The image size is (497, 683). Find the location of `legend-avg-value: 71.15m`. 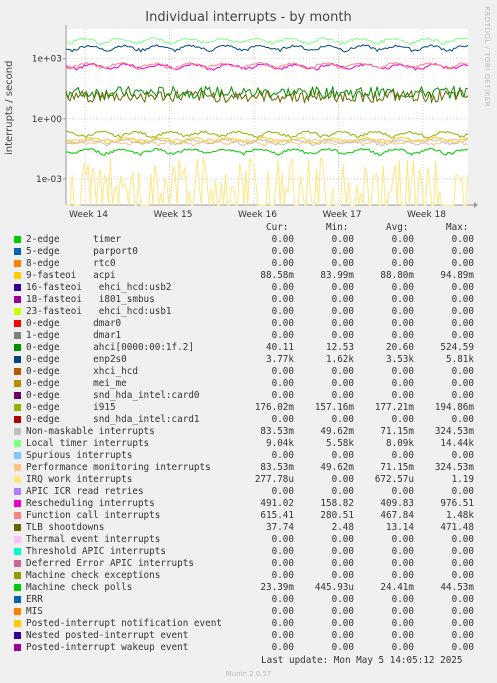

legend-avg-value: 71.15m is located at coordinates (397, 467).